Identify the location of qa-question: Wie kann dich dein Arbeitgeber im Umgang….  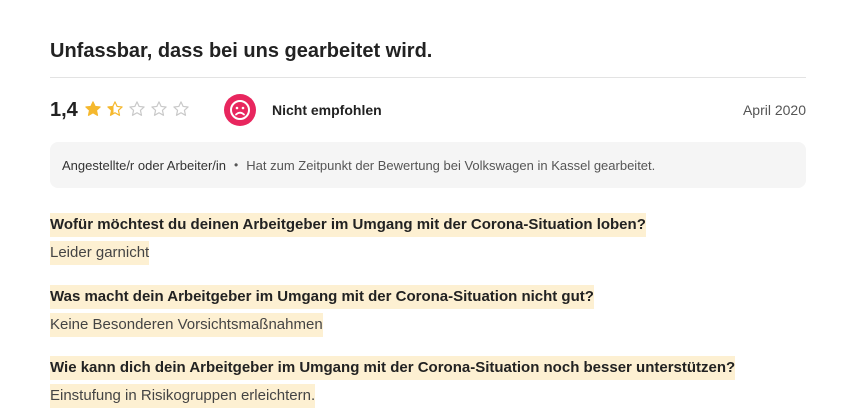
(393, 368).